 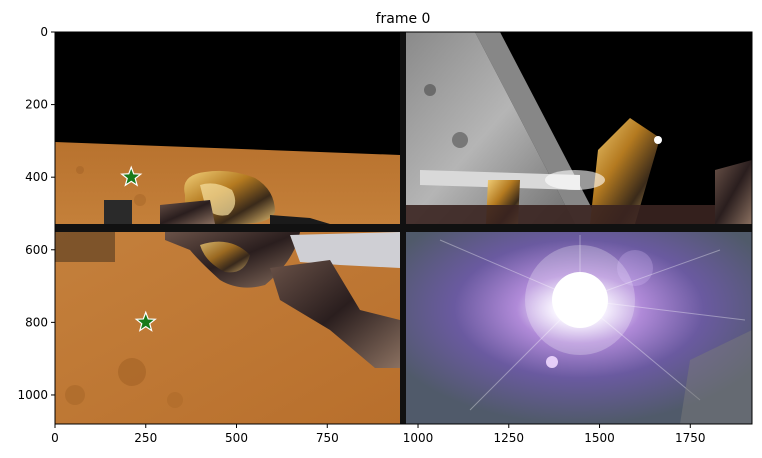 I want to click on figure-title: frame 0, so click(x=403, y=19).